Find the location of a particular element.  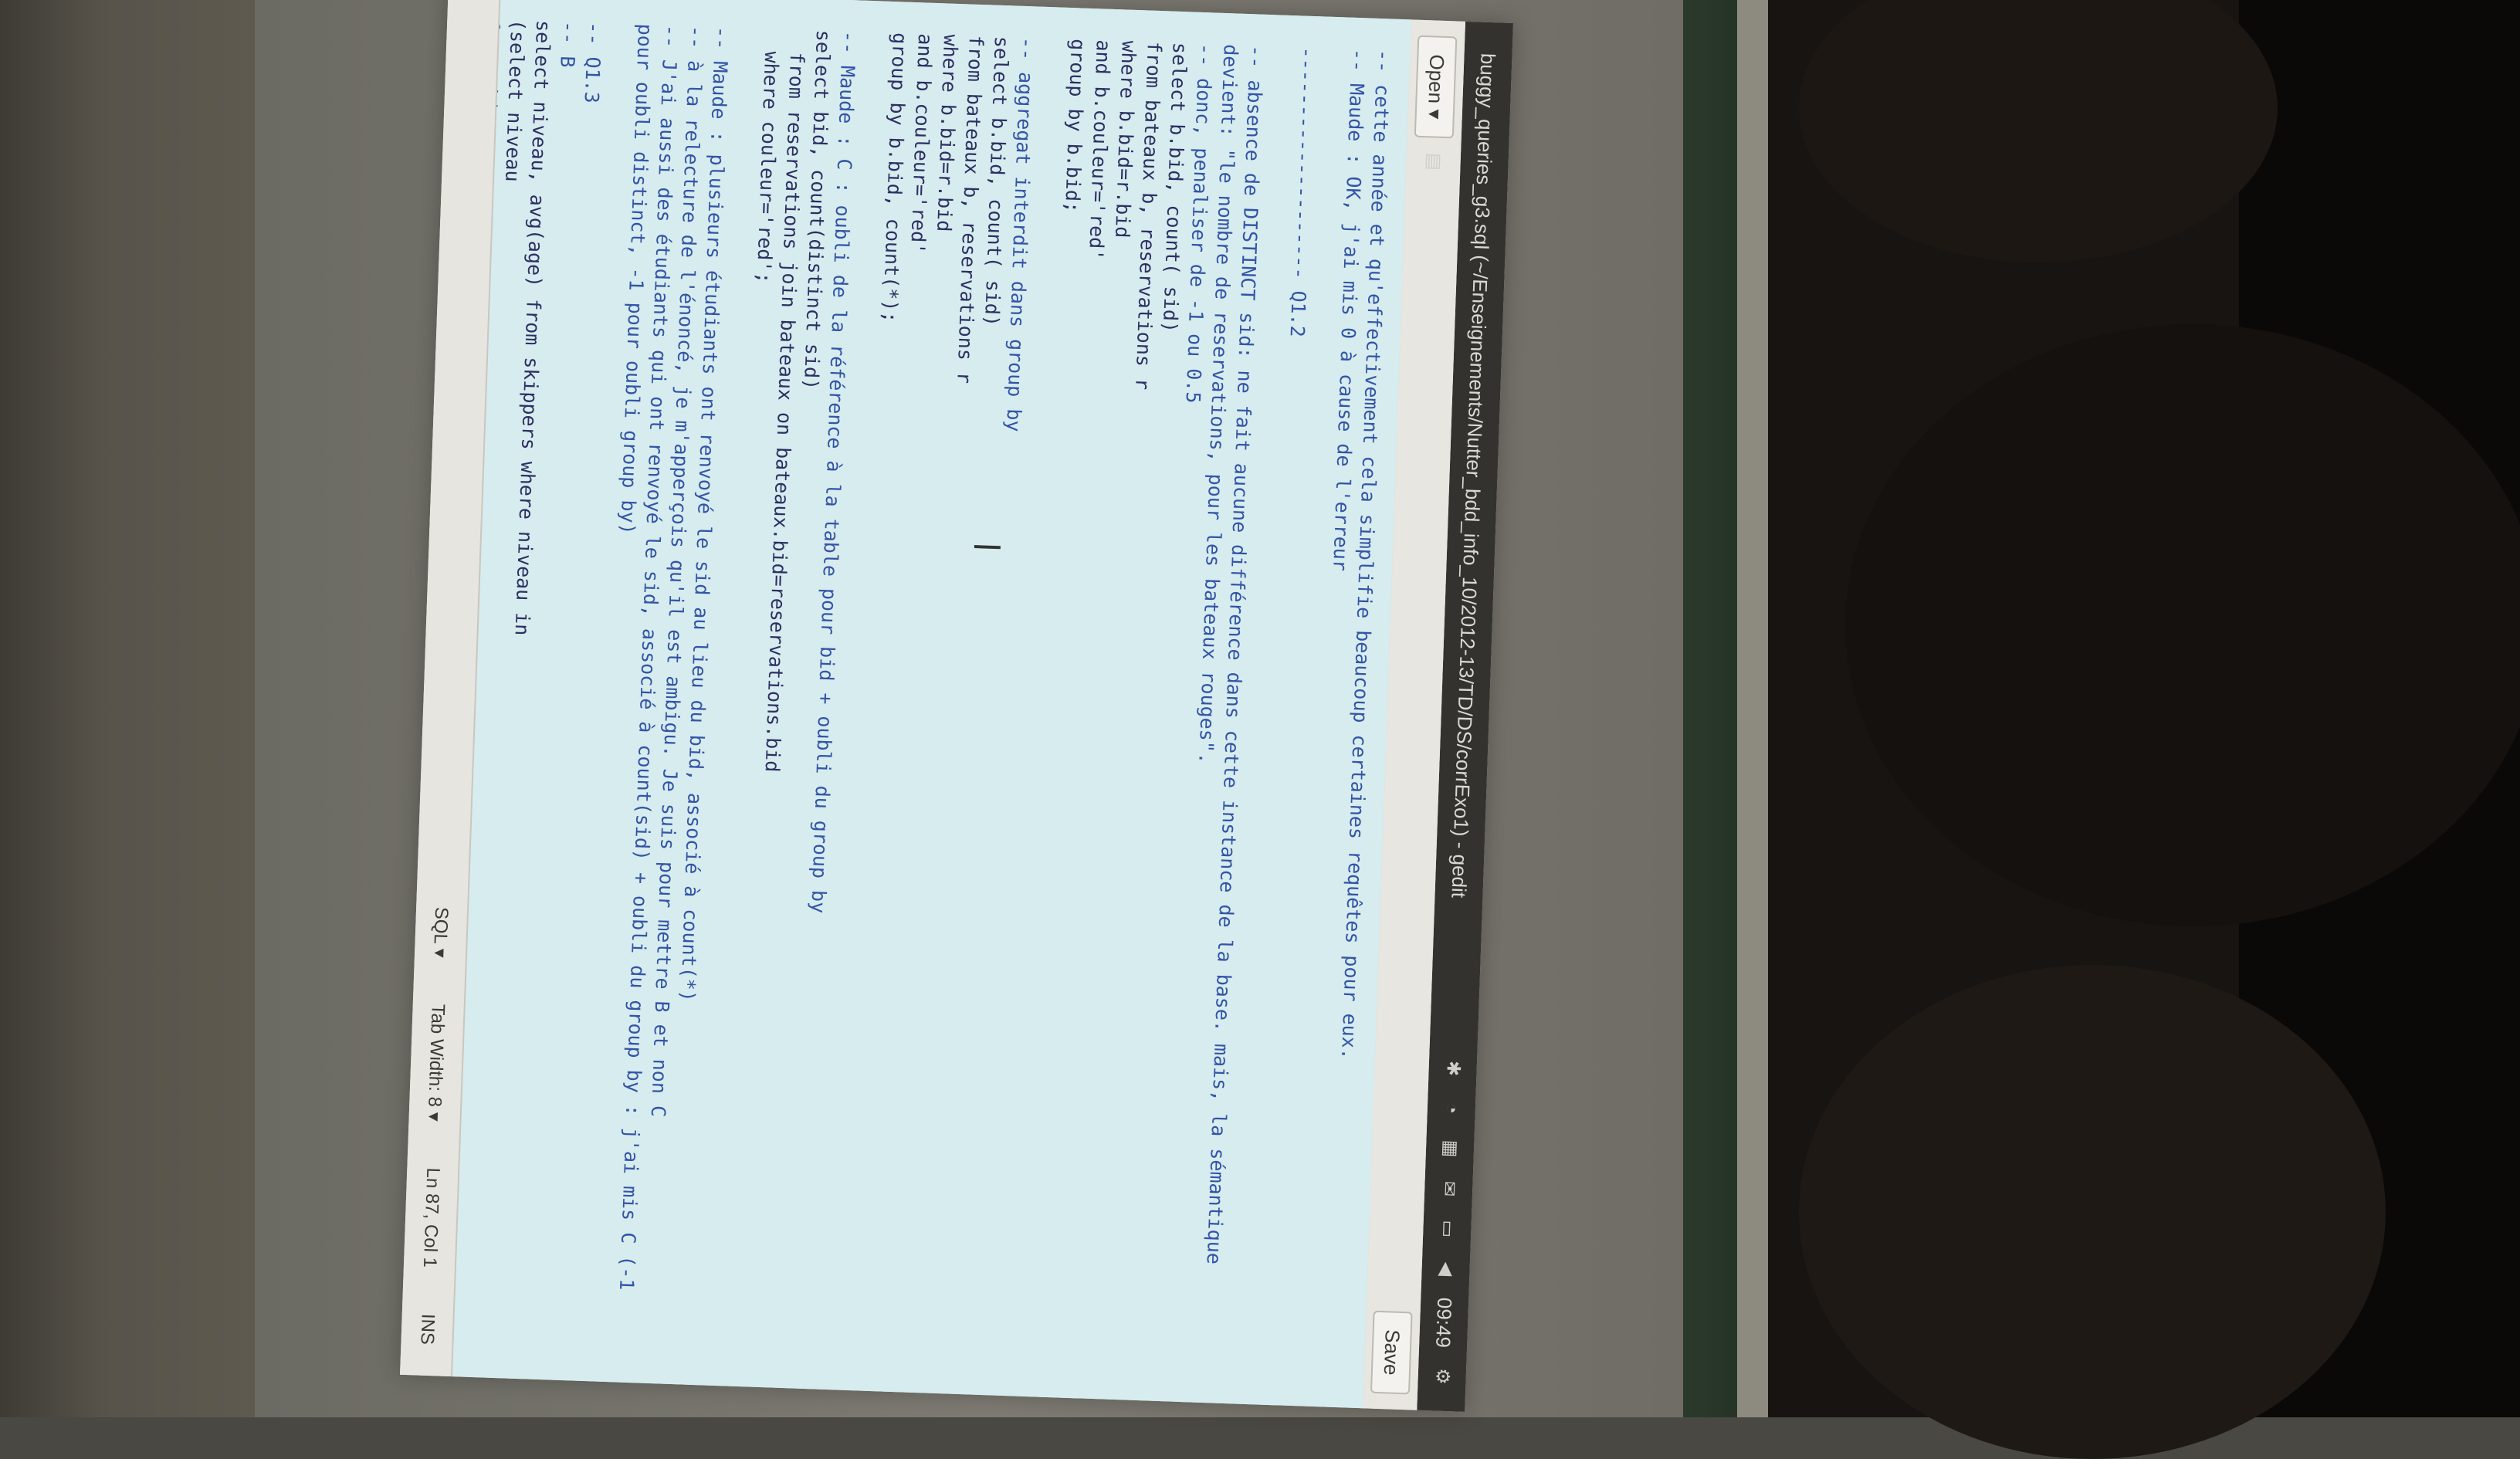

save-button: Save is located at coordinates (1392, 1352).